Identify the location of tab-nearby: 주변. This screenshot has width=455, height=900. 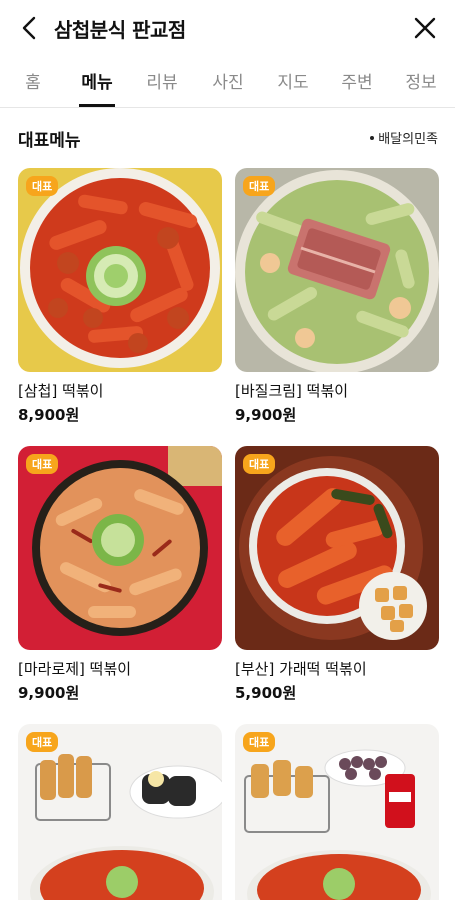
(356, 80).